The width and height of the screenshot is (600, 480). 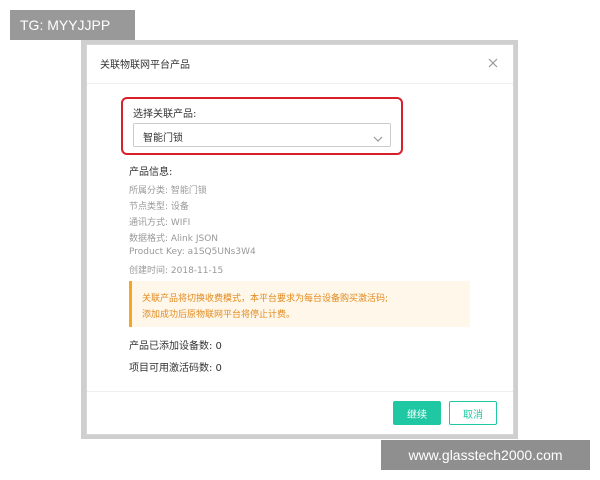 I want to click on dialog-title: 关联物联网平台产品, so click(x=145, y=65).